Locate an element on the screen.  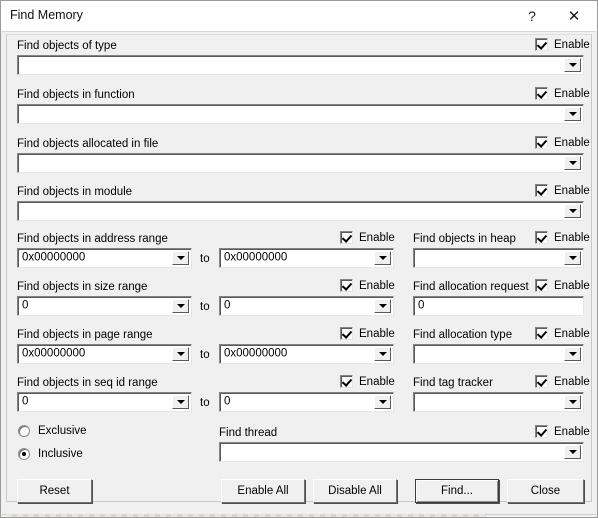
label-find-tag-tracker: Find tag tracker is located at coordinates (453, 383).